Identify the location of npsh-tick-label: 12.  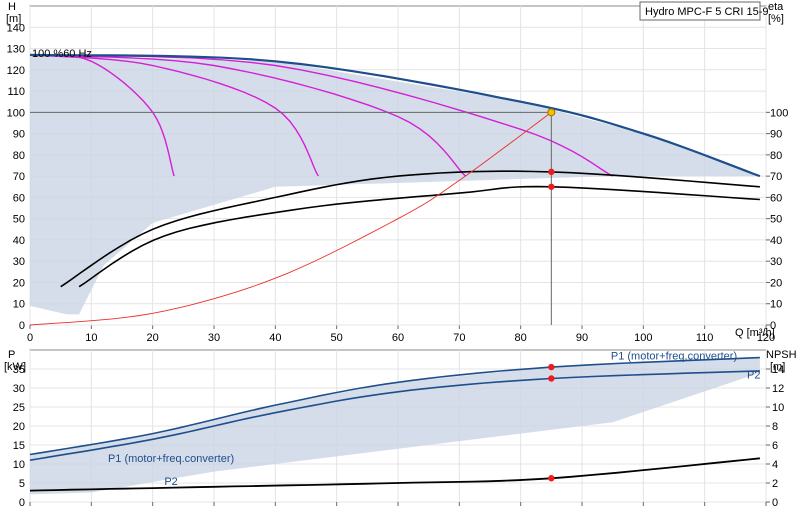
(778, 389).